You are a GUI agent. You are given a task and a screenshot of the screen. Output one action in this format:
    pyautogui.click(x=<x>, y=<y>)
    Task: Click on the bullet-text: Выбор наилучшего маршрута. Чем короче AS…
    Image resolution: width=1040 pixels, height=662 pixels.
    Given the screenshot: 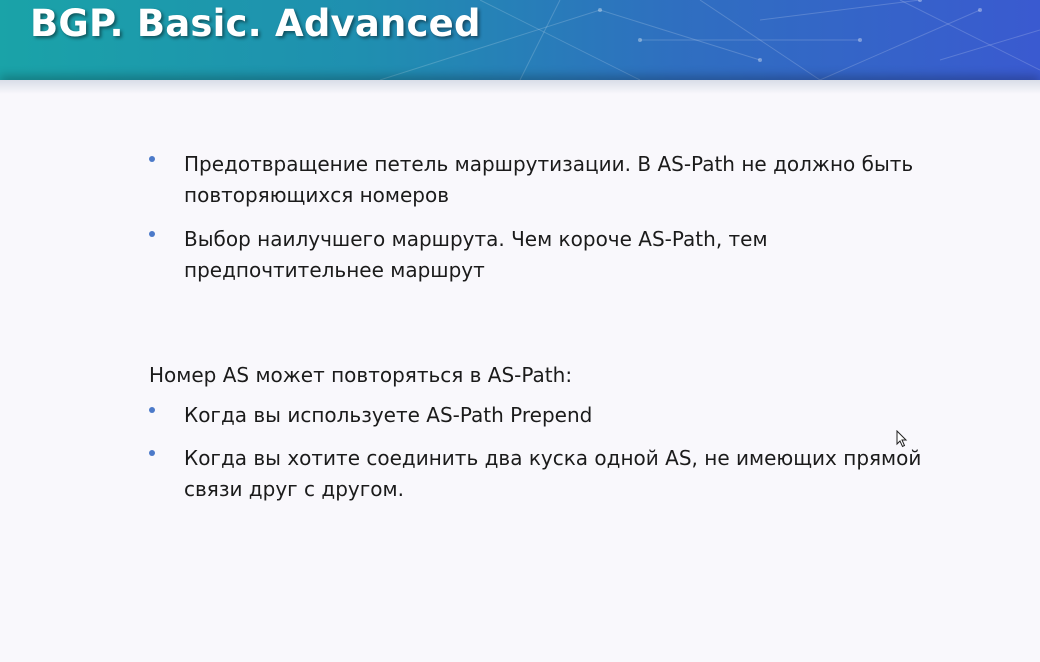 What is the action you would take?
    pyautogui.click(x=476, y=254)
    